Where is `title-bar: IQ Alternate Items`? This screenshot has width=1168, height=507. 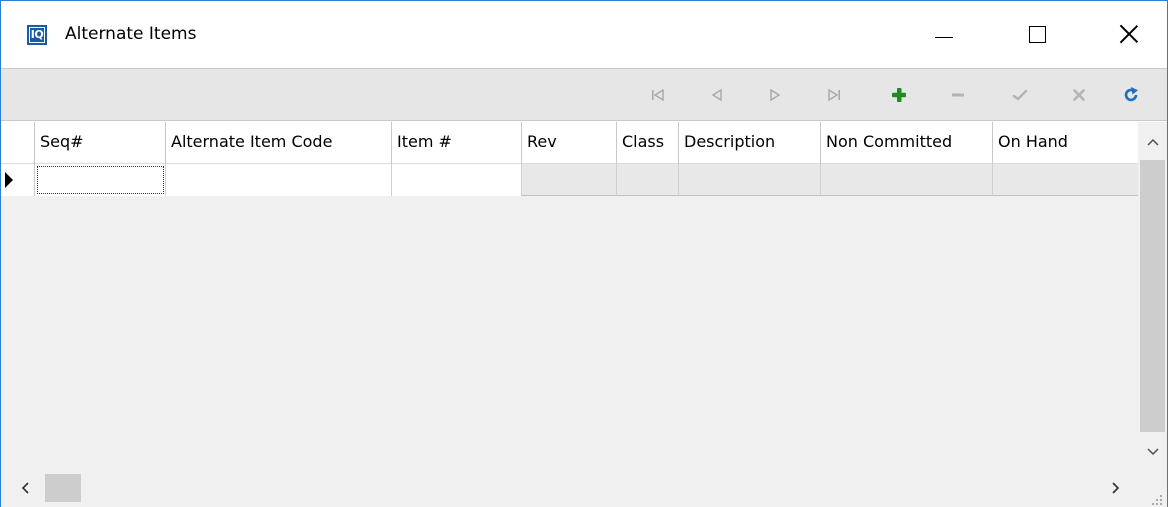 title-bar: IQ Alternate Items is located at coordinates (584, 34).